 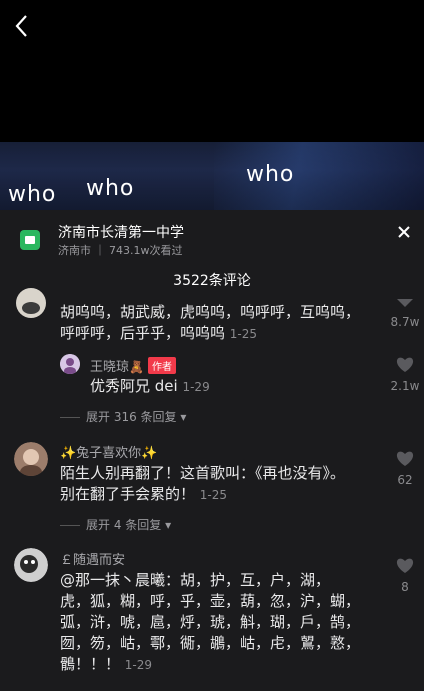 I want to click on like-button: 8.7w, so click(x=404, y=311).